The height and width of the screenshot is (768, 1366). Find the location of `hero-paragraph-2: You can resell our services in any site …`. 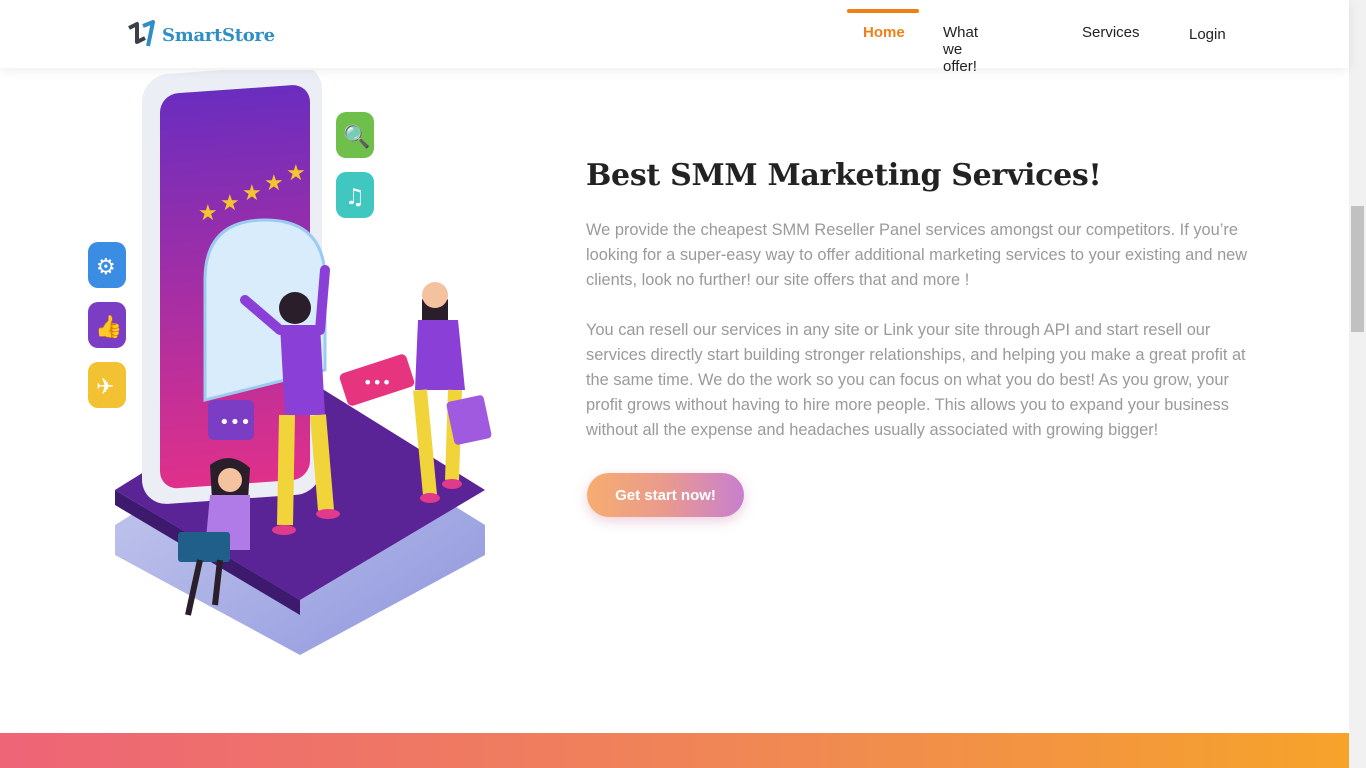

hero-paragraph-2: You can resell our services in any site … is located at coordinates (916, 380).